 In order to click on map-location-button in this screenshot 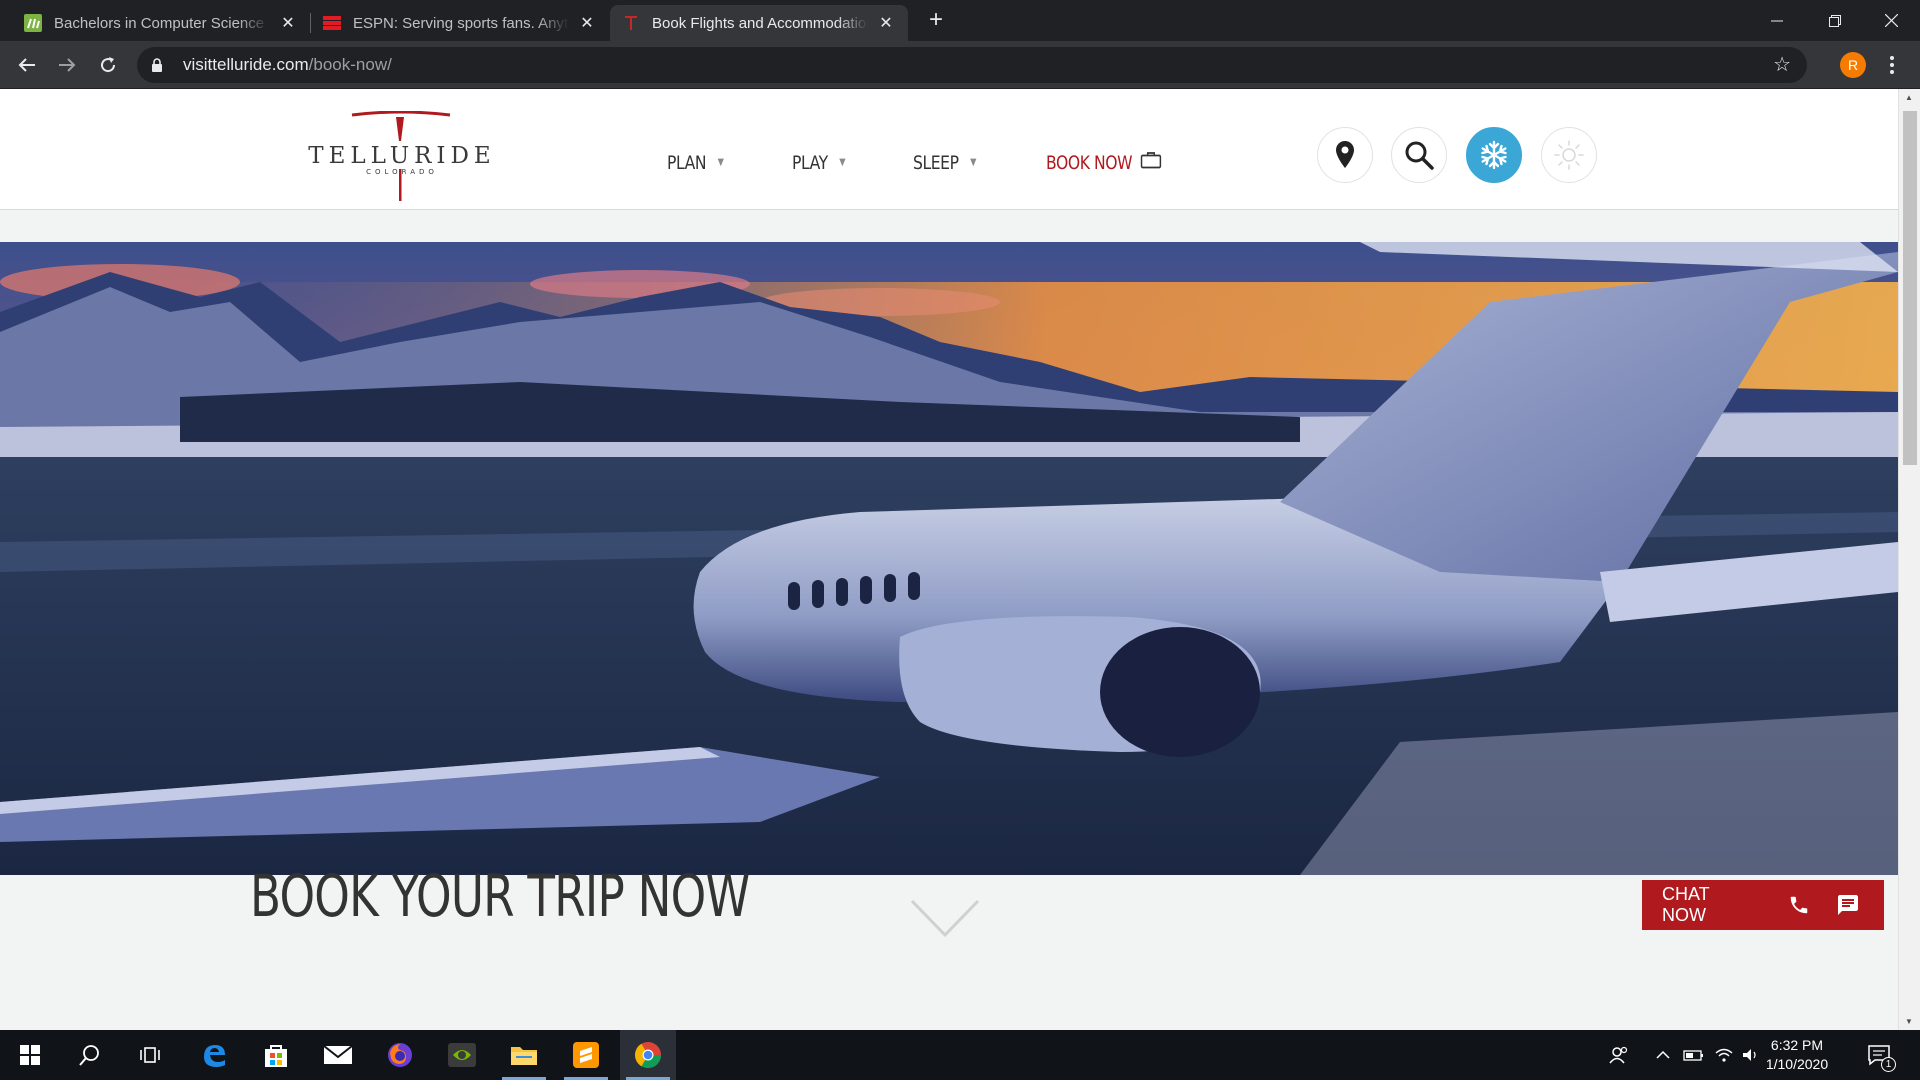, I will do `click(1345, 155)`.